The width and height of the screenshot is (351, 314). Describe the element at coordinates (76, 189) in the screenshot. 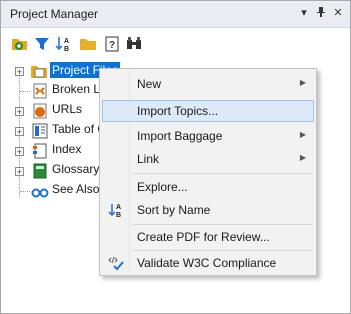

I see `tree-item-label: See Also` at that location.